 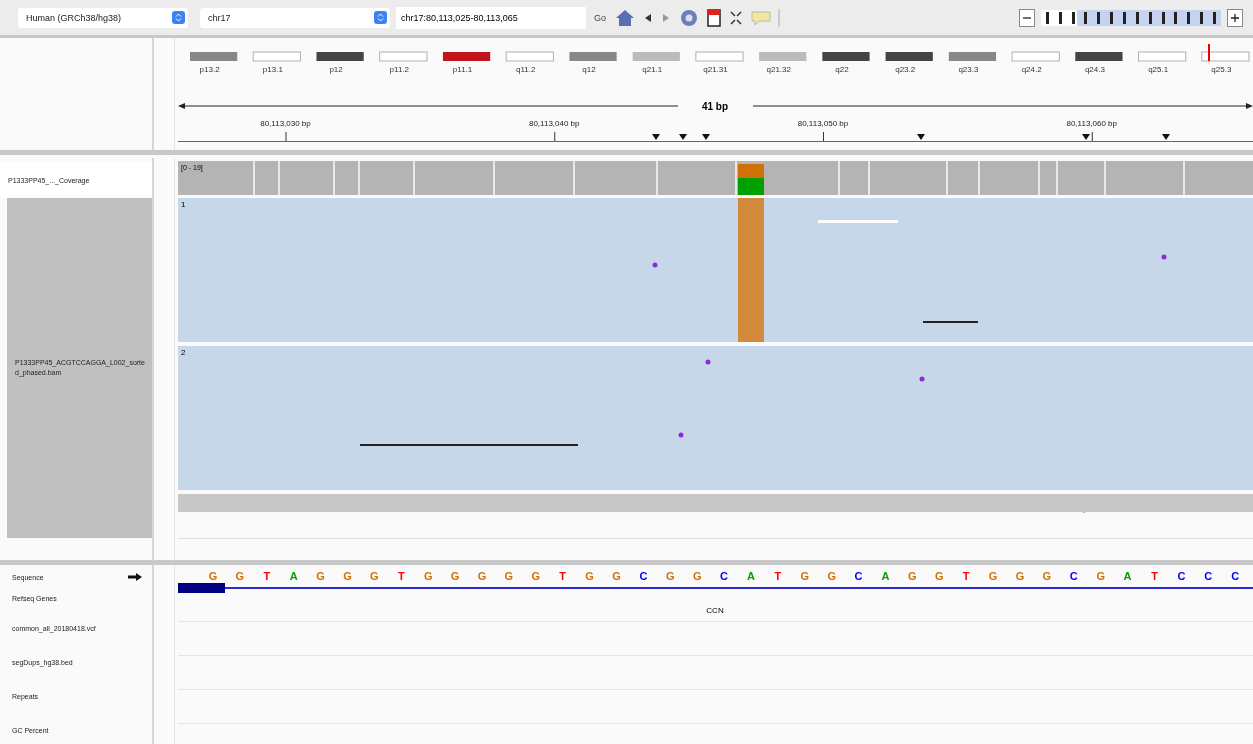 What do you see at coordinates (554, 123) in the screenshot?
I see `ruler-tick-label: 80,113,040 bp` at bounding box center [554, 123].